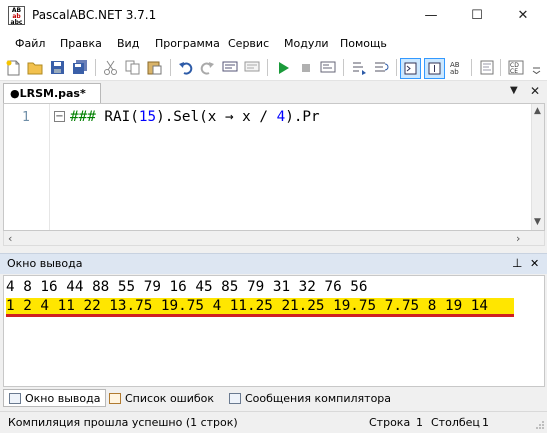 This screenshot has height=433, width=547. What do you see at coordinates (154, 67) in the screenshot?
I see `paste-icon` at bounding box center [154, 67].